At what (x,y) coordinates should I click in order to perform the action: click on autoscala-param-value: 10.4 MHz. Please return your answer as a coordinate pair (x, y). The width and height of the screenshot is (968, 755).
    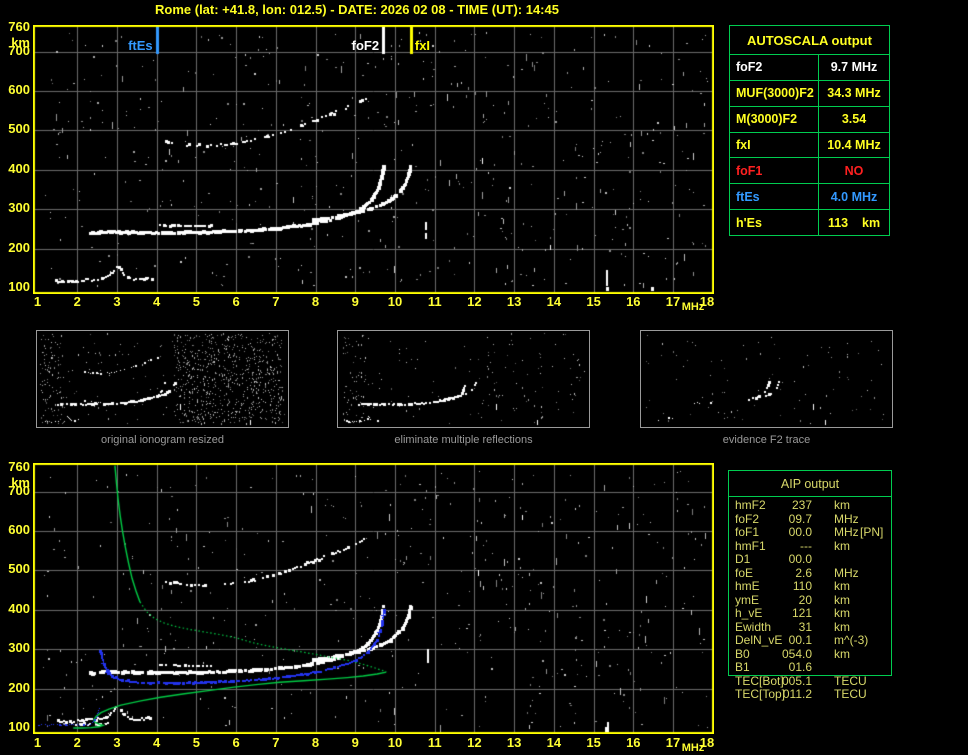
    Looking at the image, I should click on (854, 145).